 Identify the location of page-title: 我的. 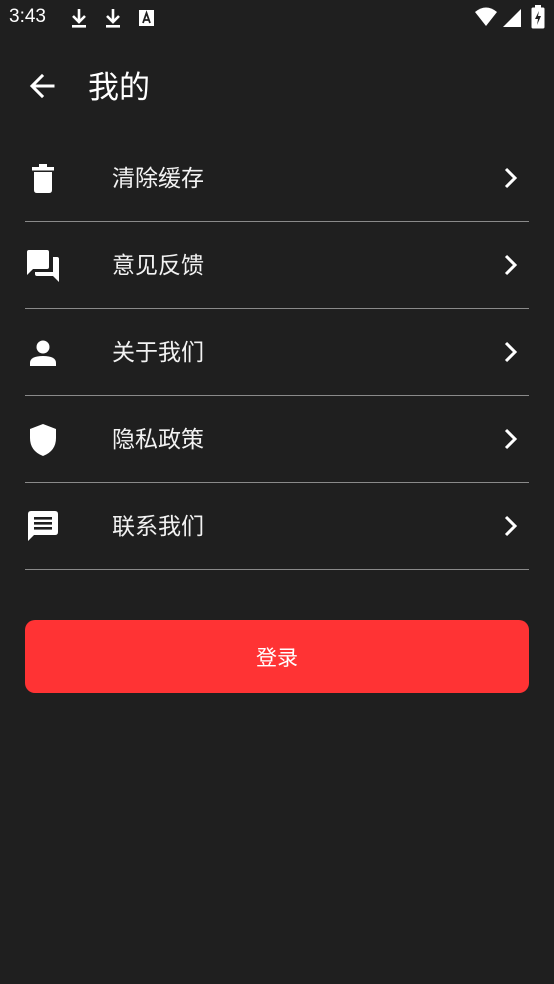
(119, 88).